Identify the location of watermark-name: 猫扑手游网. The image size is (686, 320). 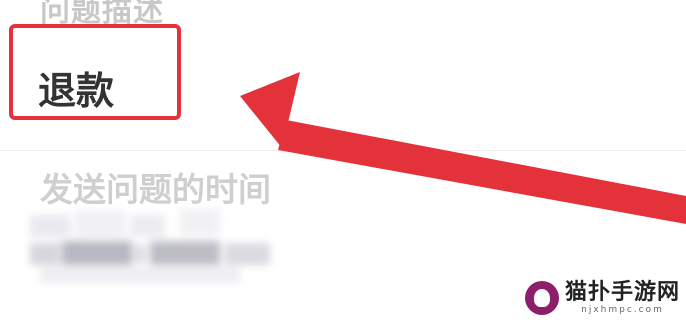
(622, 292).